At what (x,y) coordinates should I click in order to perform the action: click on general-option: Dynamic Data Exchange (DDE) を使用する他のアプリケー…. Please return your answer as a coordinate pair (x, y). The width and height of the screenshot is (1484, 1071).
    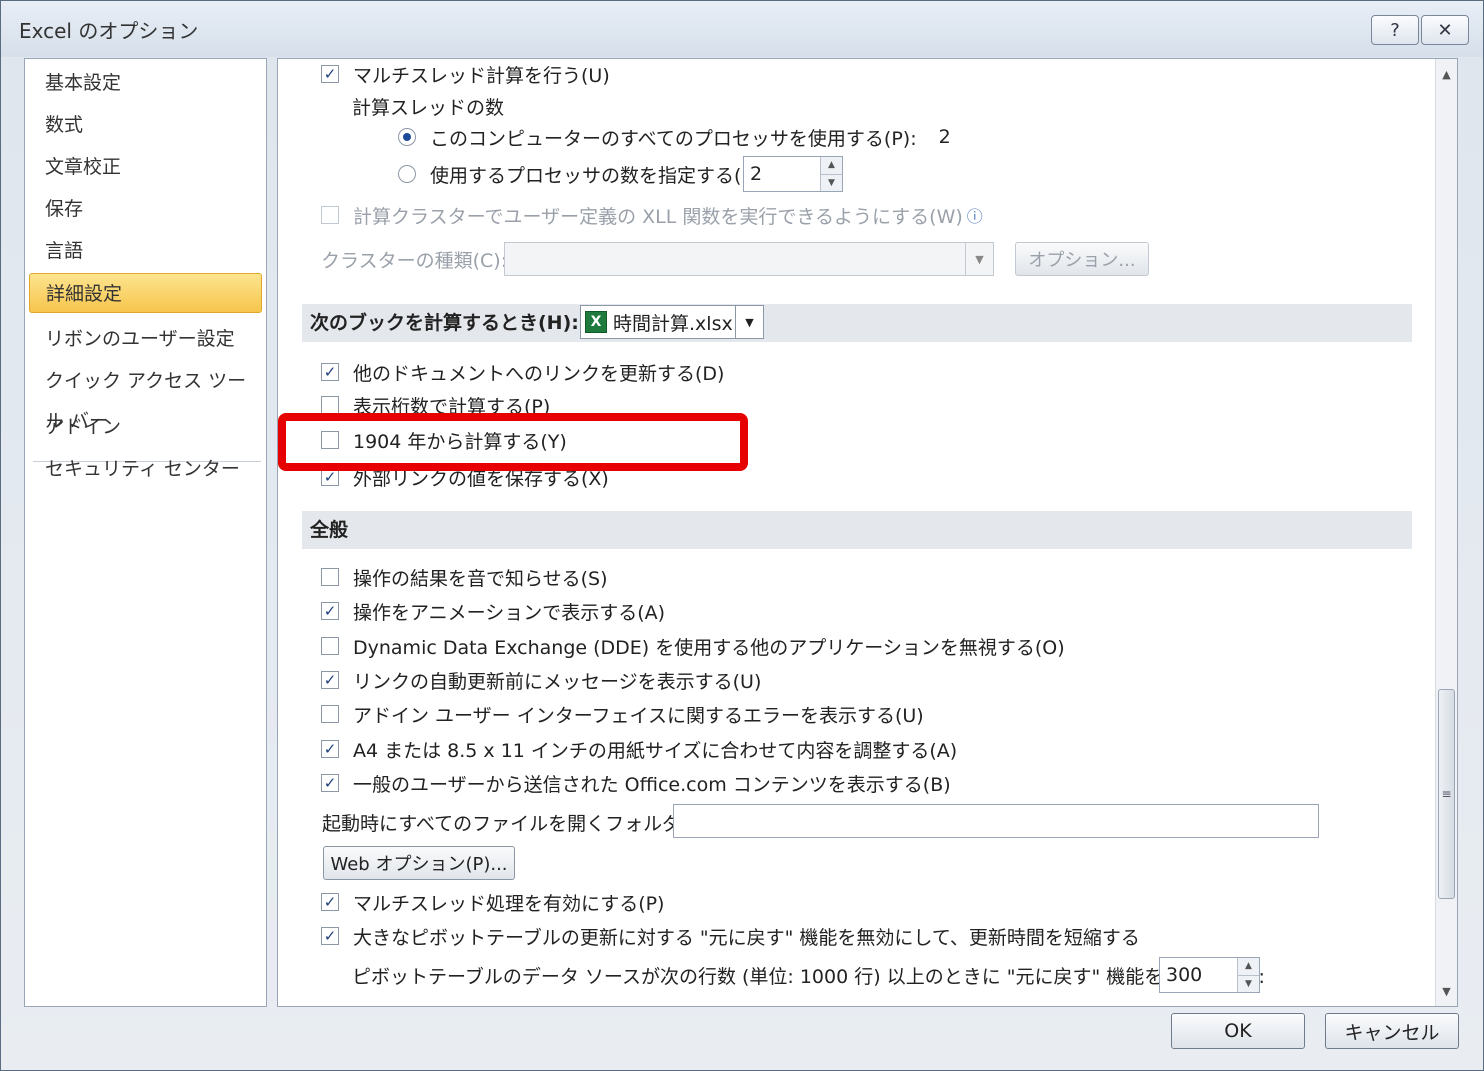
    Looking at the image, I should click on (693, 646).